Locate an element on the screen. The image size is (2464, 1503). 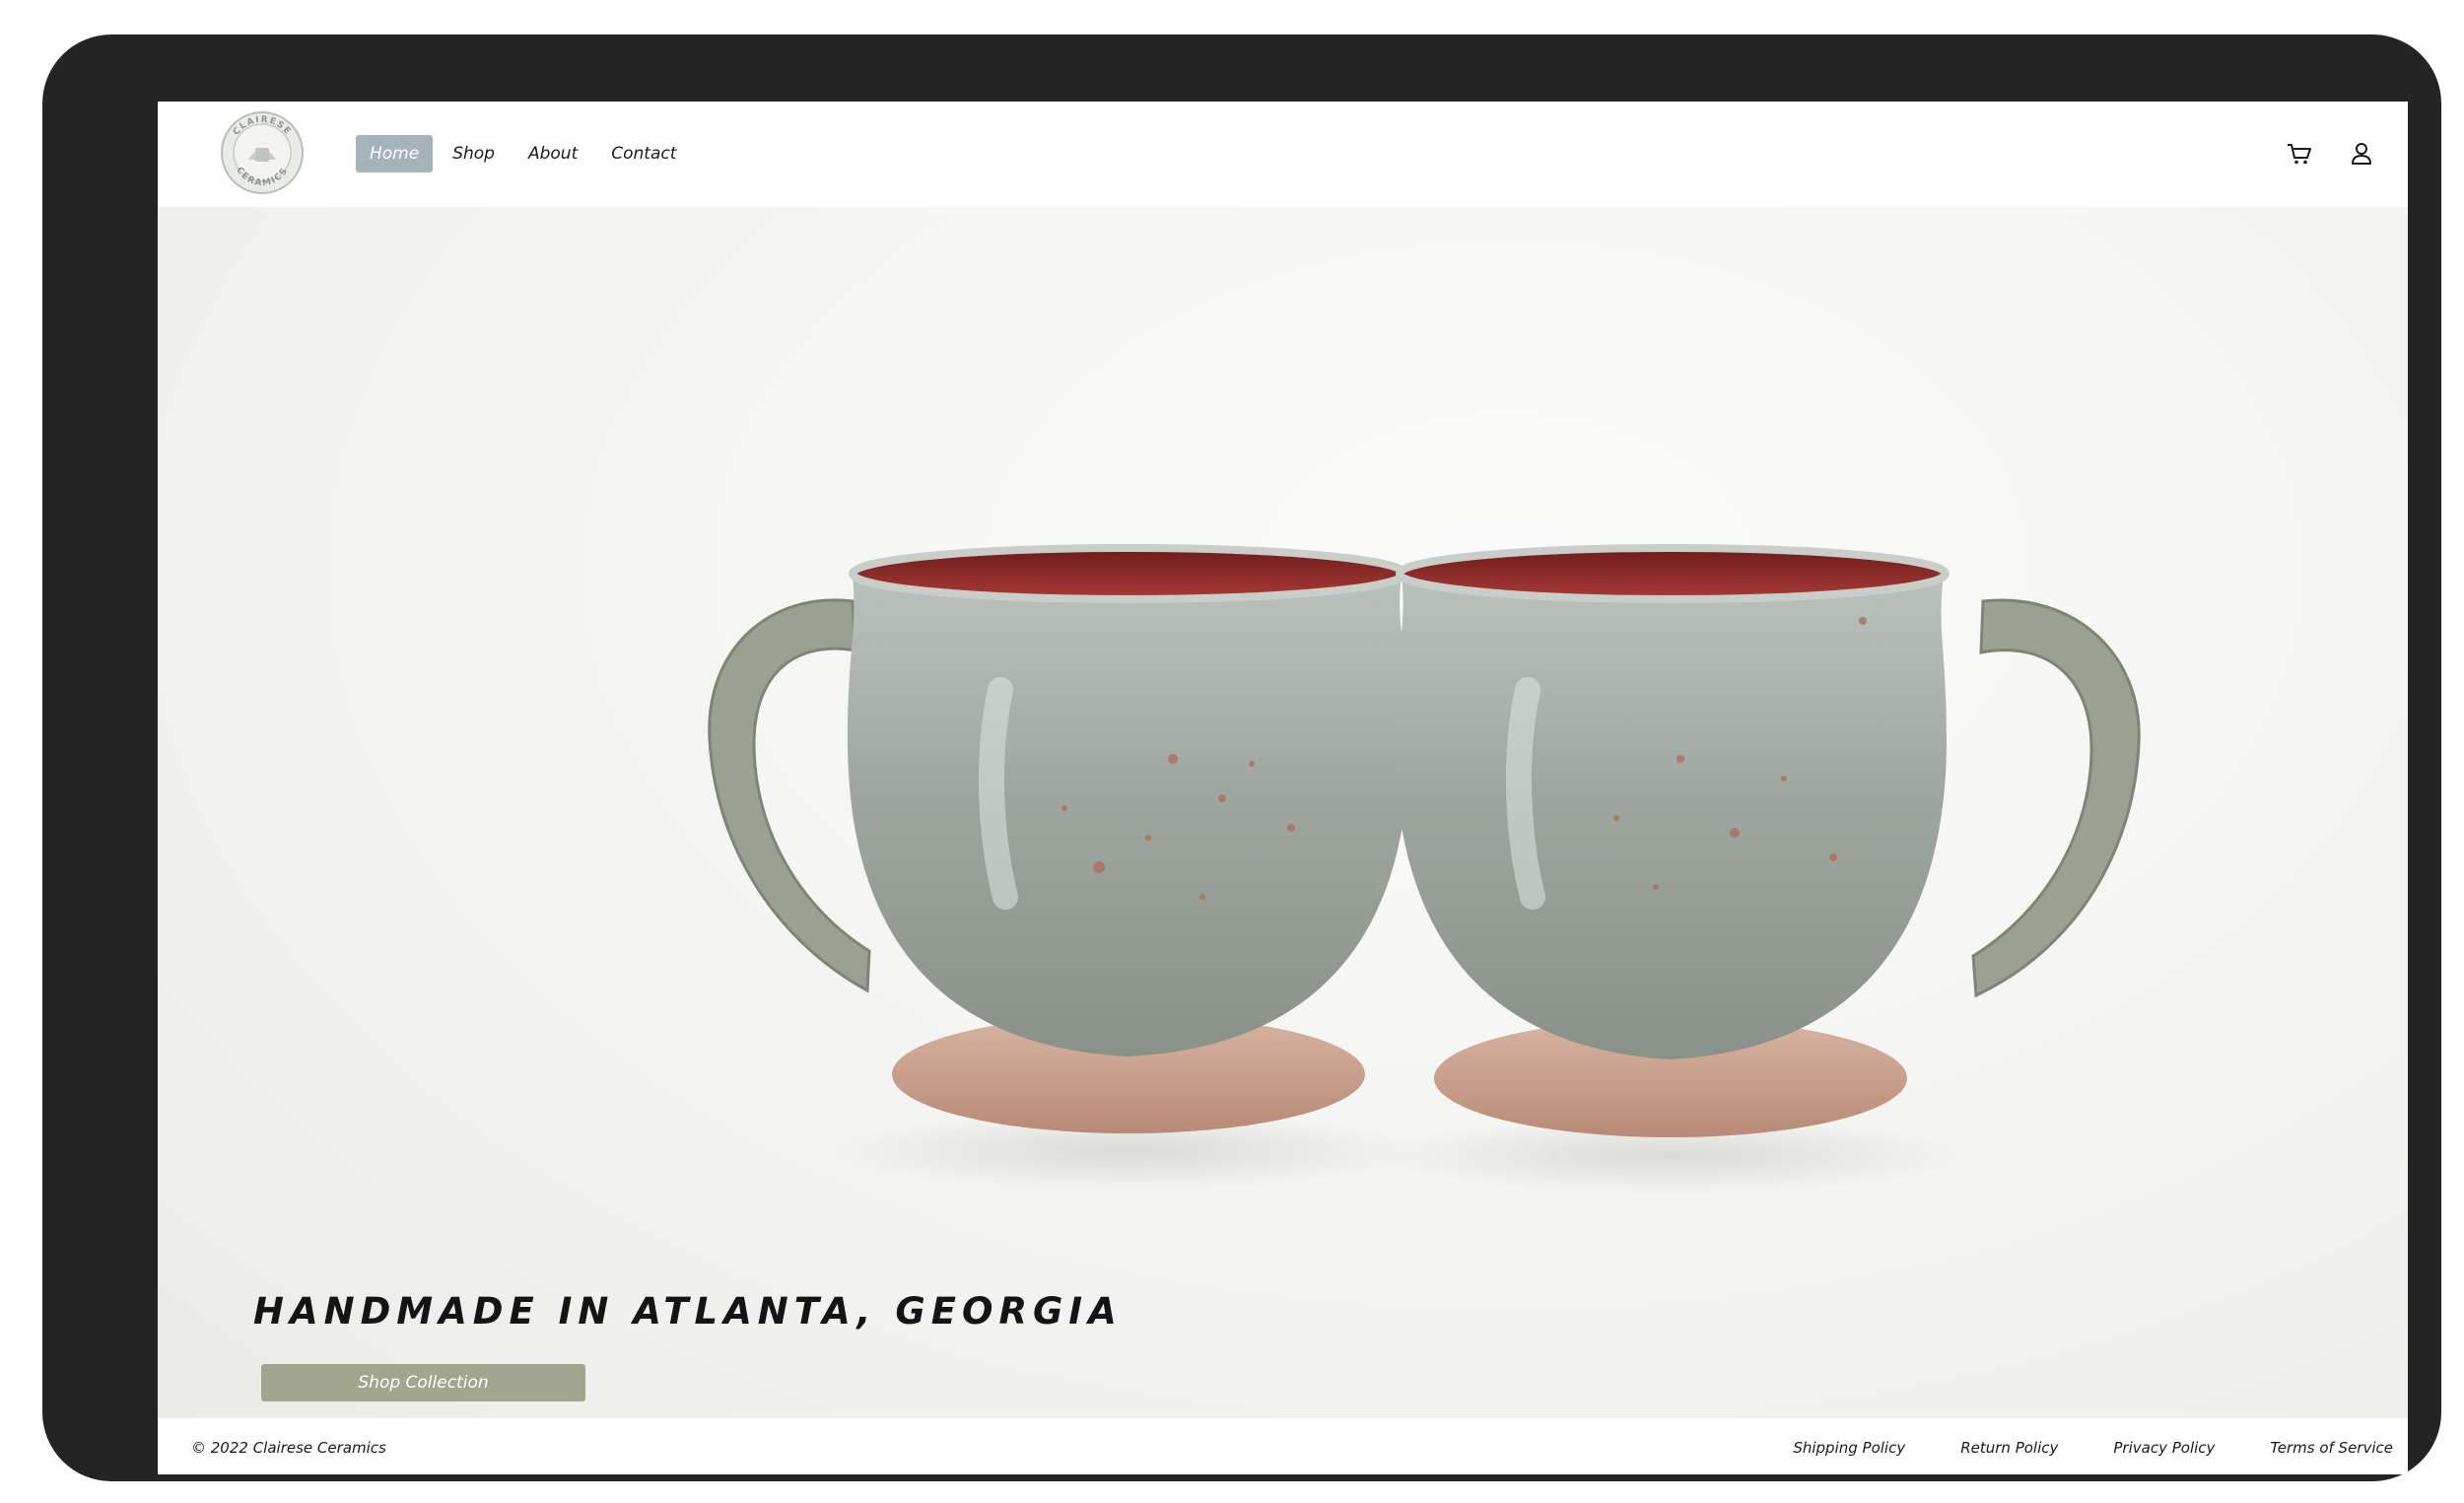
main-nav: Home Shop About Contact is located at coordinates (526, 153).